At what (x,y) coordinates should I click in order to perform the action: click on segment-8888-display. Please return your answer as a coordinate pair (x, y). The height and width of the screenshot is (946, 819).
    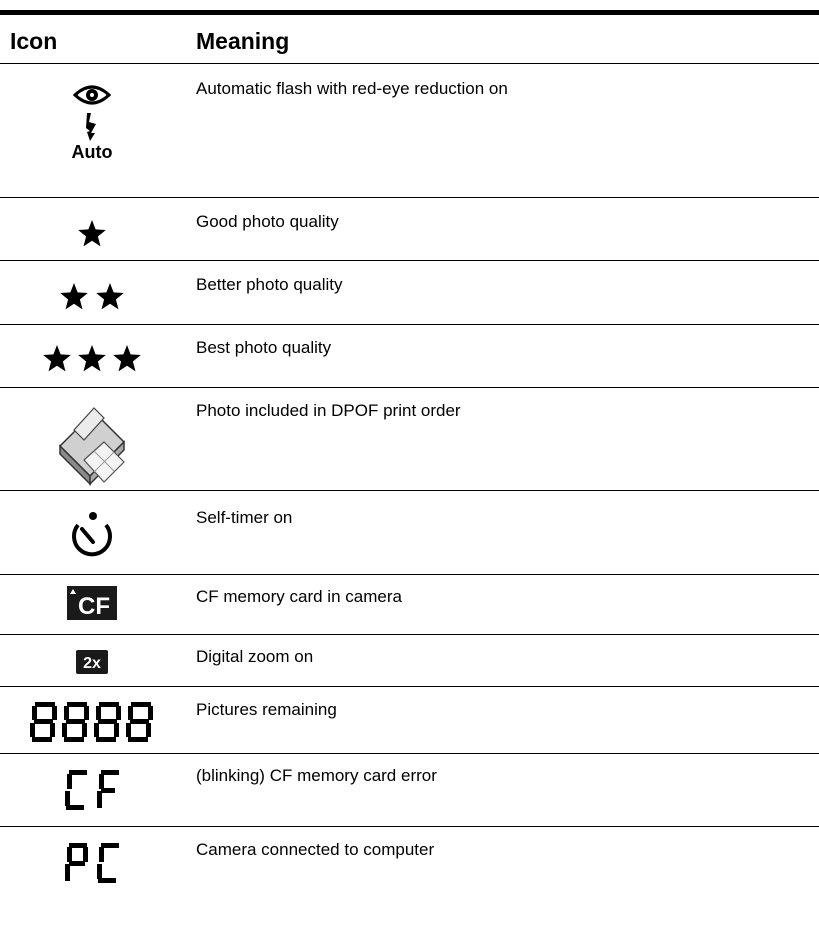
    Looking at the image, I should click on (91, 722).